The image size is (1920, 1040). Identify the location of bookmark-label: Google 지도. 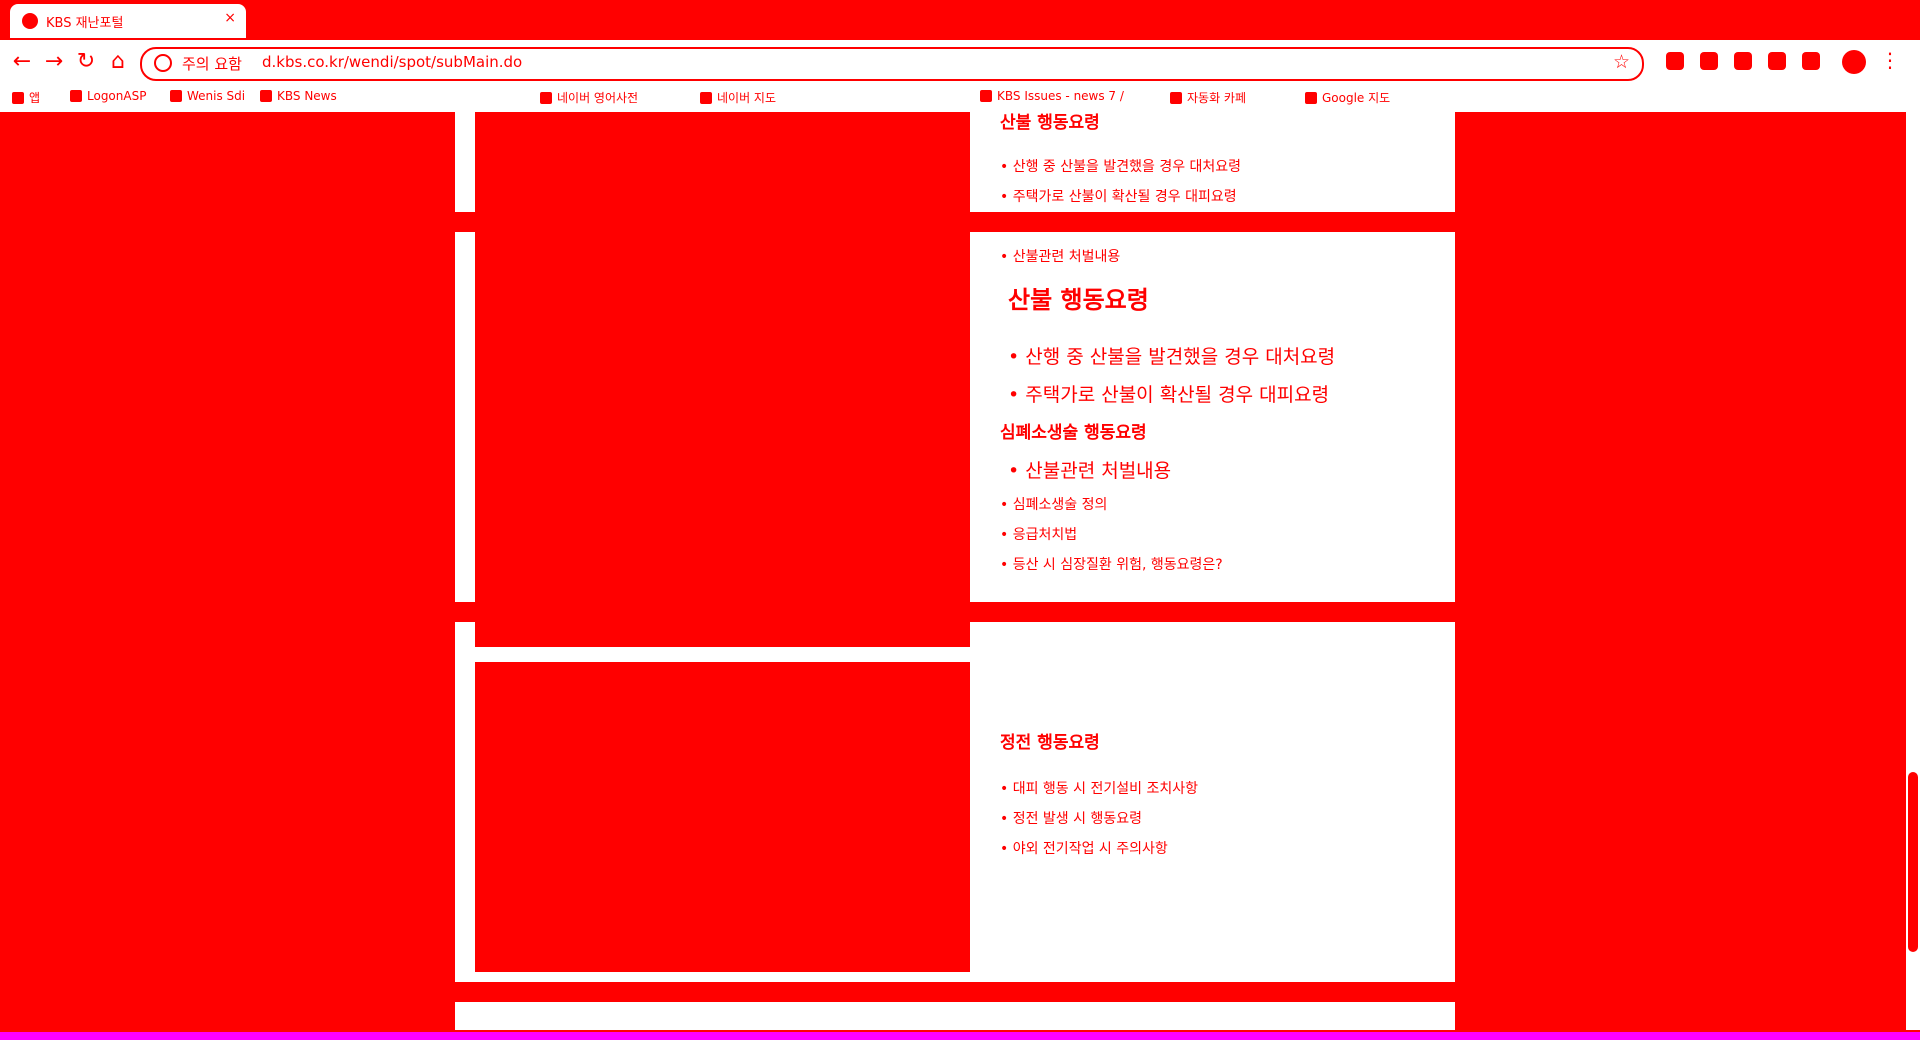
(1356, 98).